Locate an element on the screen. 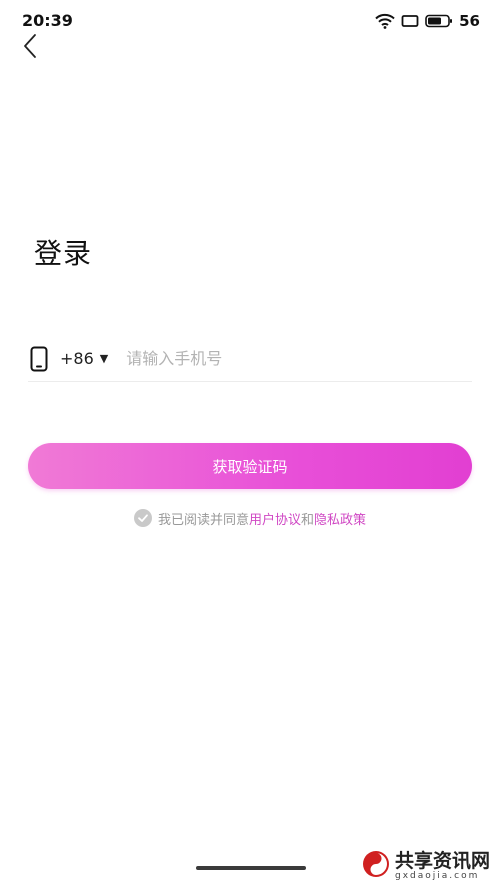 The image size is (500, 889). watermark: 共享资讯网 gxdaojia.com is located at coordinates (425, 866).